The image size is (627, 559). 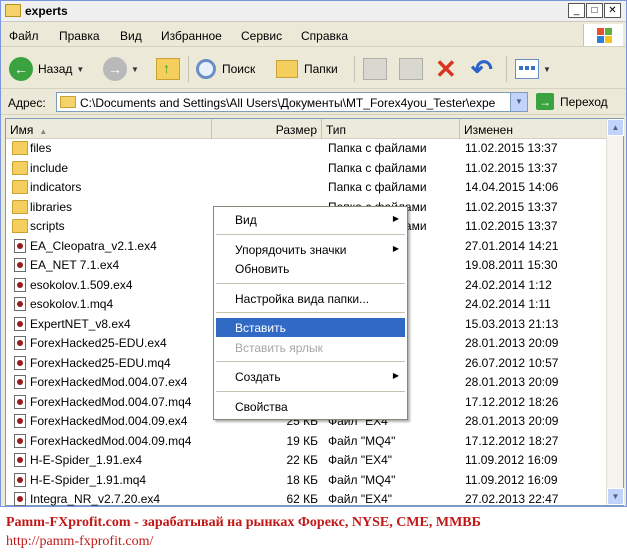 I want to click on context-menu-item: Создать ▶, so click(x=310, y=376).